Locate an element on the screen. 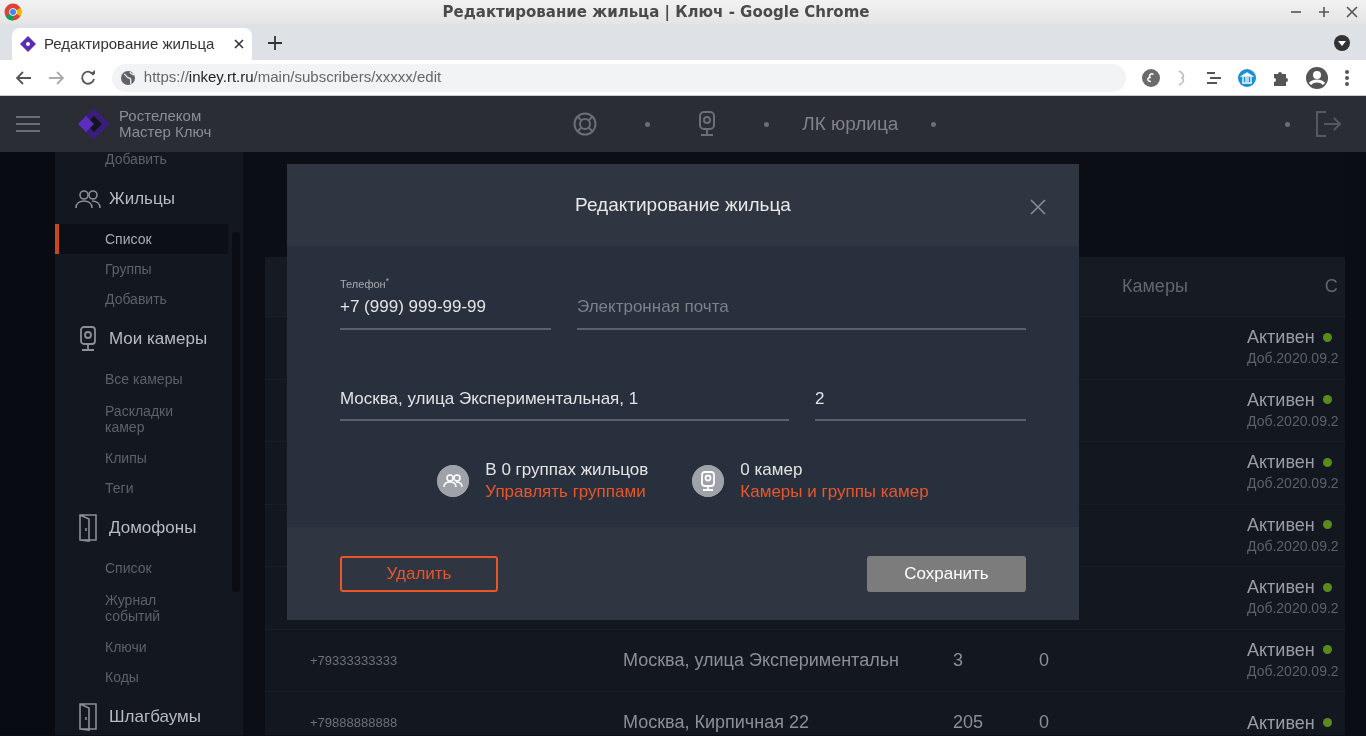  nav-section: Жильцы is located at coordinates (149, 199).